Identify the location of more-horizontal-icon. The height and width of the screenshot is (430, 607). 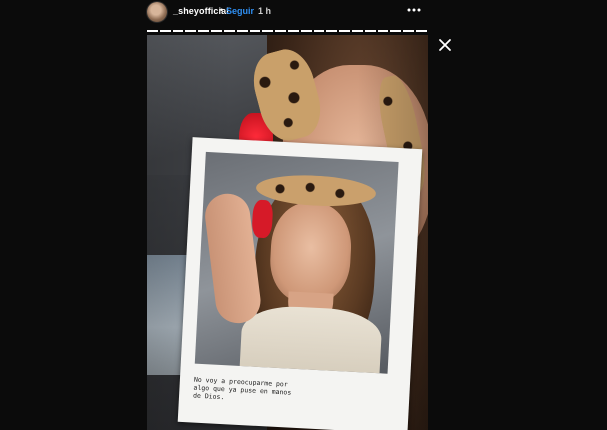
(414, 10).